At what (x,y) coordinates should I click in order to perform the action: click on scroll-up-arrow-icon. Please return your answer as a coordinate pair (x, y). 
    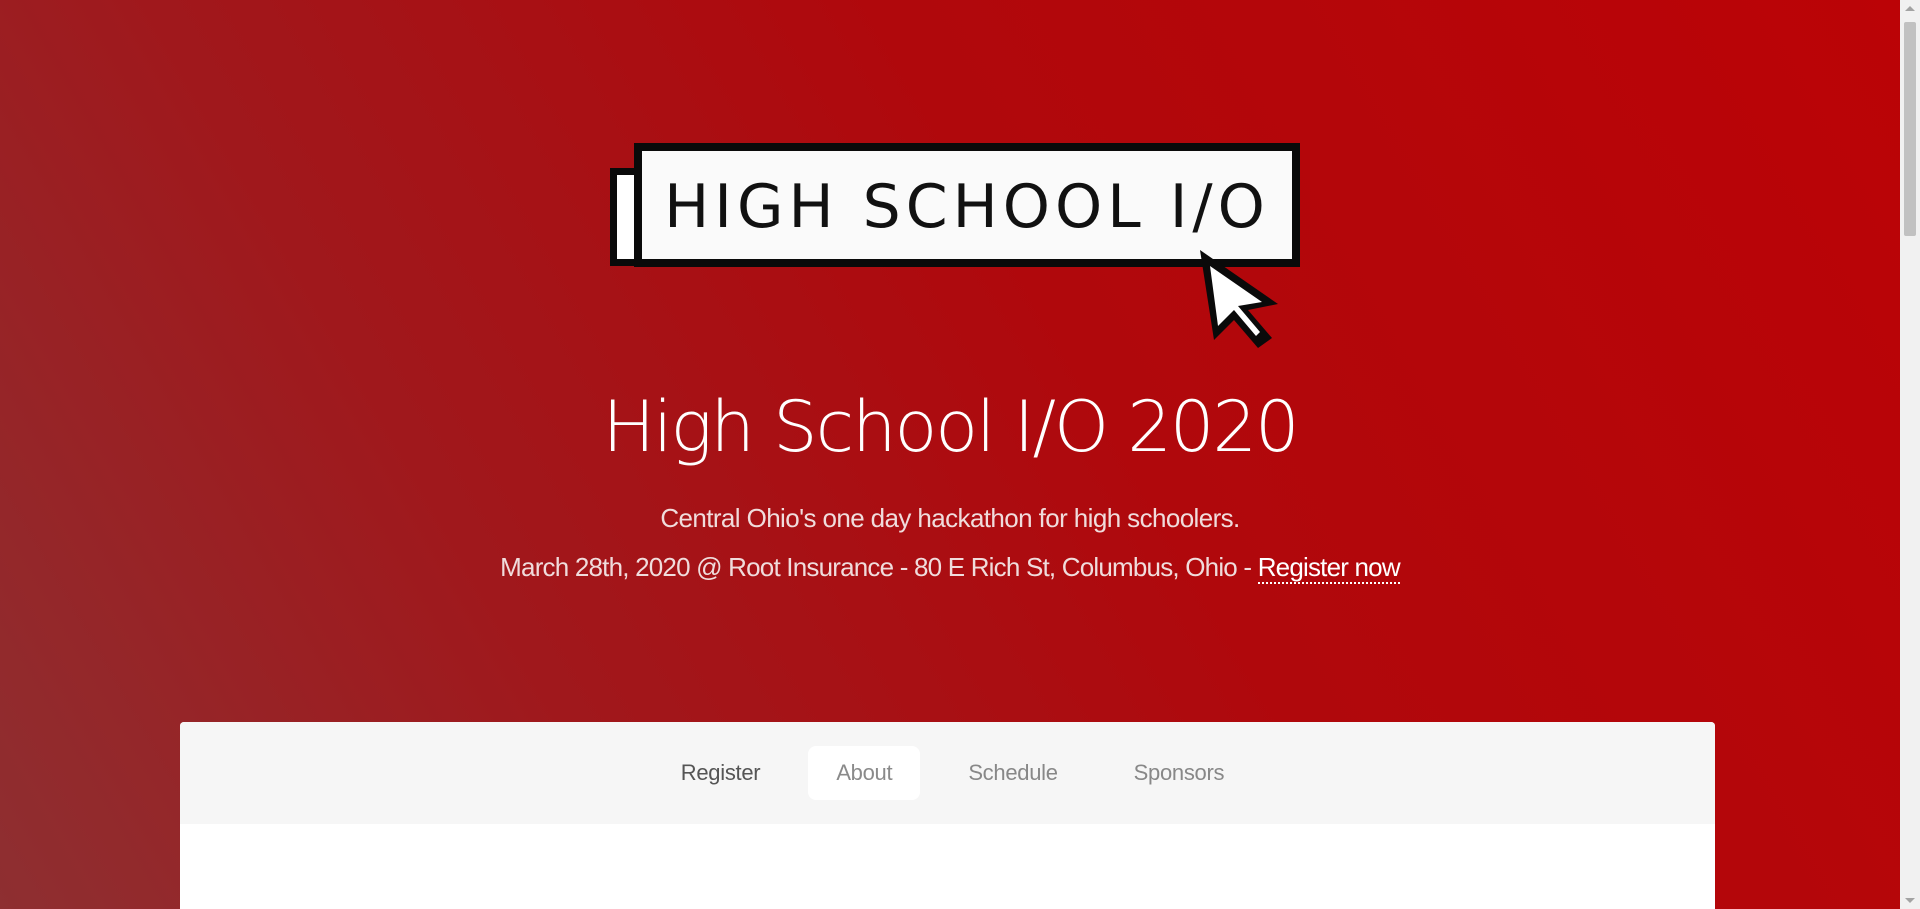
    Looking at the image, I should click on (1910, 8).